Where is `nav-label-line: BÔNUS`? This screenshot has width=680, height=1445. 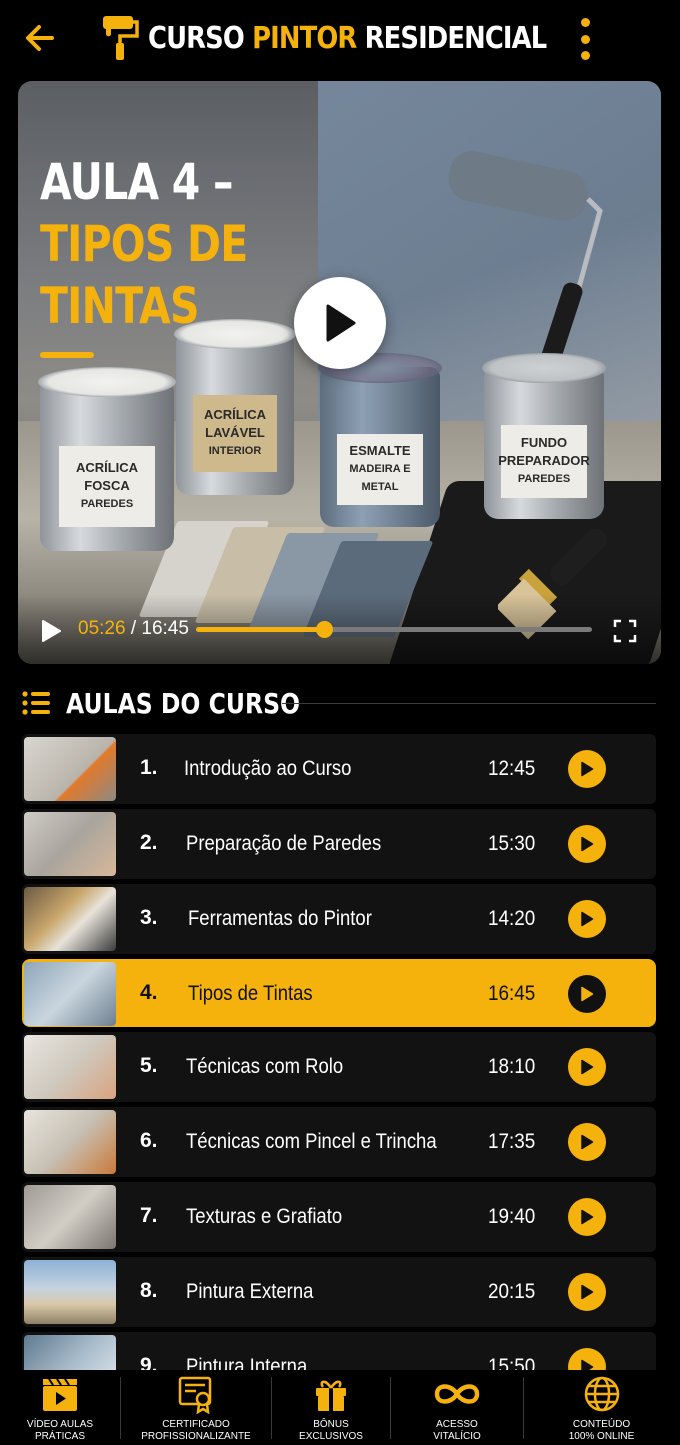 nav-label-line: BÔNUS is located at coordinates (331, 1424).